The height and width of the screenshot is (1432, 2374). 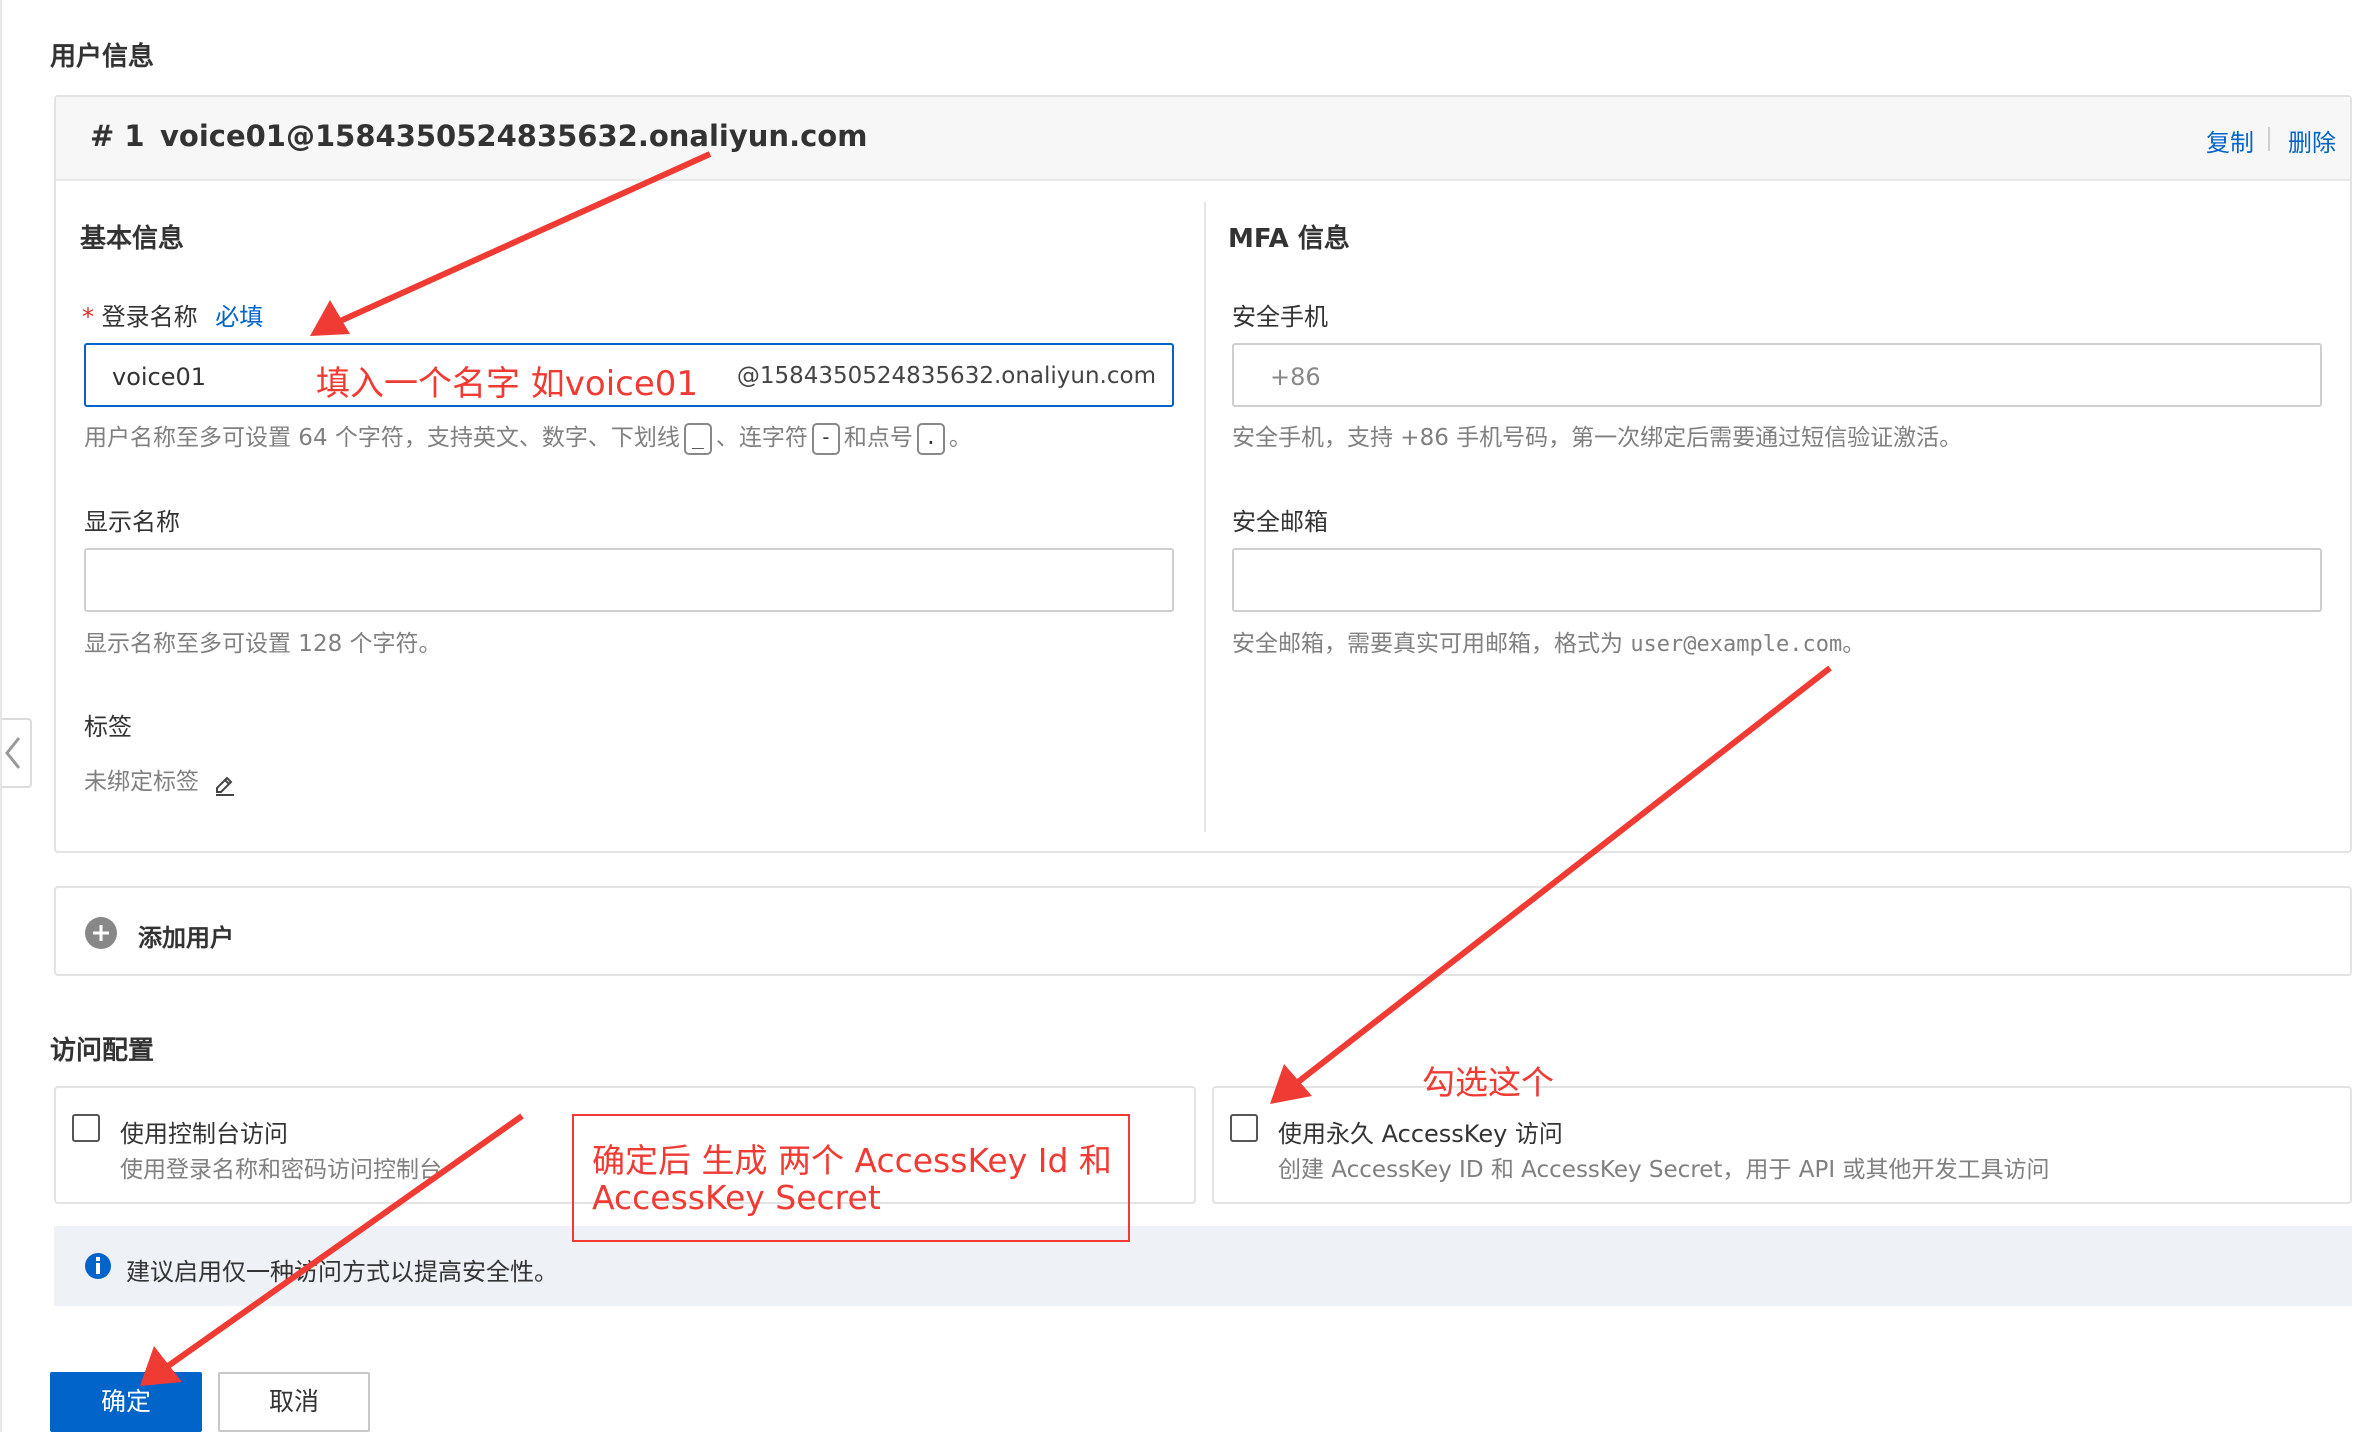 What do you see at coordinates (1280, 522) in the screenshot?
I see `security-email-label: 安全邮箱` at bounding box center [1280, 522].